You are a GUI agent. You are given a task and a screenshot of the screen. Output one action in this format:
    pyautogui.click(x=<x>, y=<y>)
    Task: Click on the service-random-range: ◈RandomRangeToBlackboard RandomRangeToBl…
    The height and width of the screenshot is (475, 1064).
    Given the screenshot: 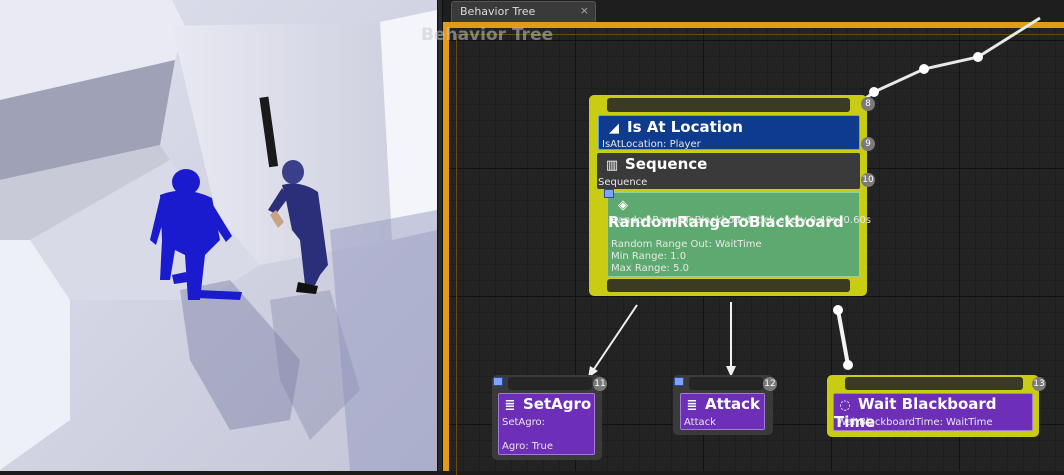 What is the action you would take?
    pyautogui.click(x=739, y=234)
    